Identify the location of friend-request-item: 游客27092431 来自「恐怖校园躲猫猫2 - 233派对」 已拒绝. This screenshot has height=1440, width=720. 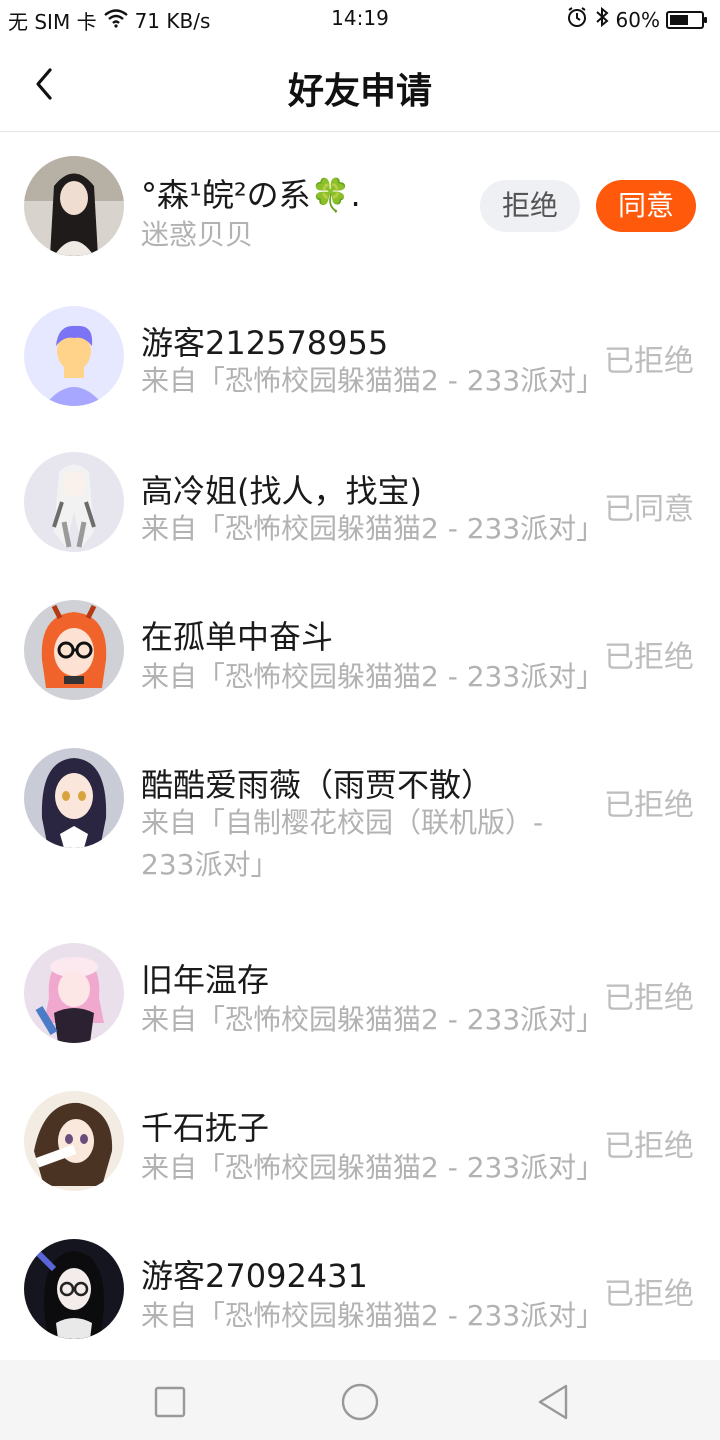
(360, 1291).